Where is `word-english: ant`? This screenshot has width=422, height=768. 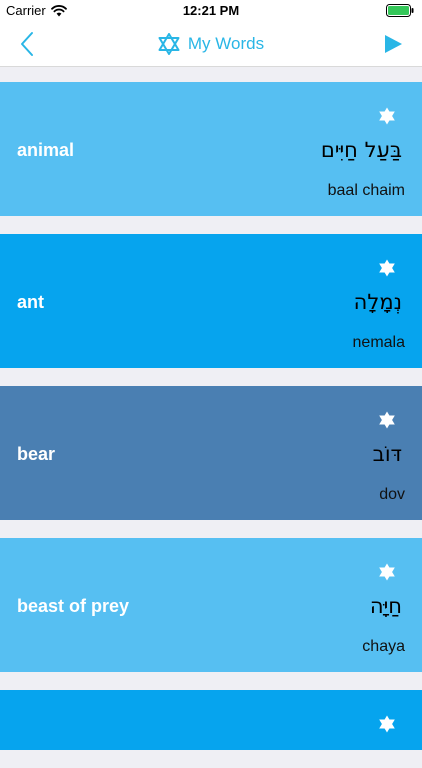 word-english: ant is located at coordinates (30, 302).